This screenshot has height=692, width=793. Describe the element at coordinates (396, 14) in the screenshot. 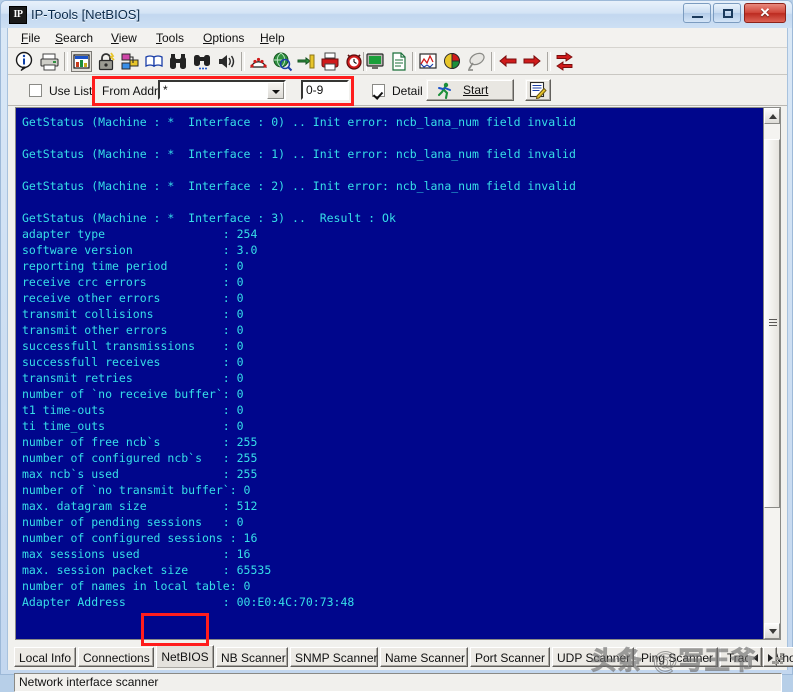

I see `title-bar: IP IP-Tools [NetBIOS] ✕` at that location.